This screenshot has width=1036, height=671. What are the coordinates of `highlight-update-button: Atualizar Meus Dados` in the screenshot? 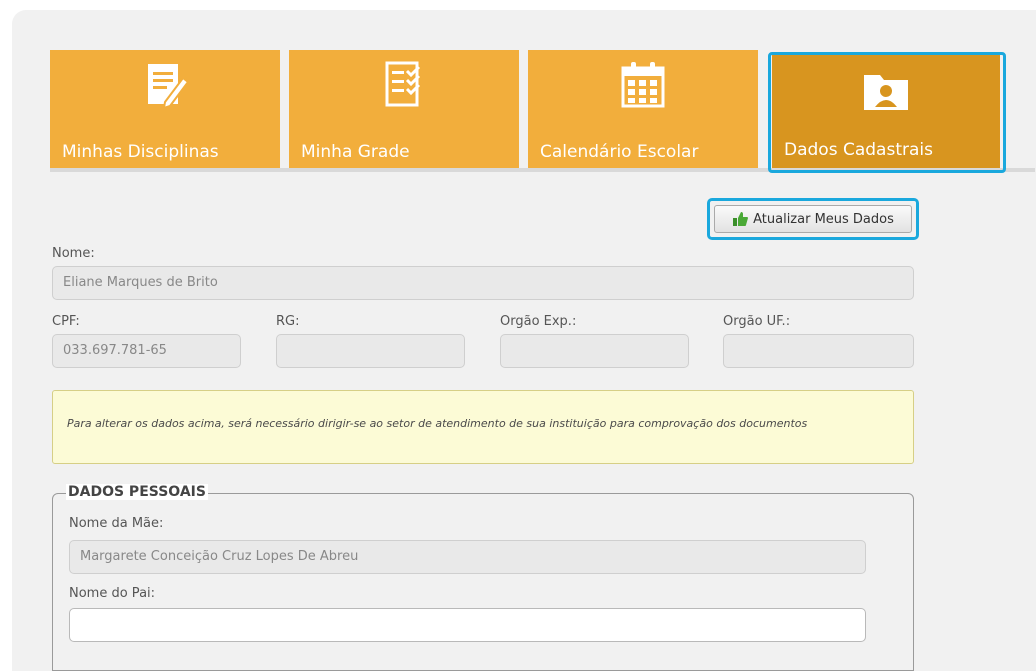 It's located at (813, 219).